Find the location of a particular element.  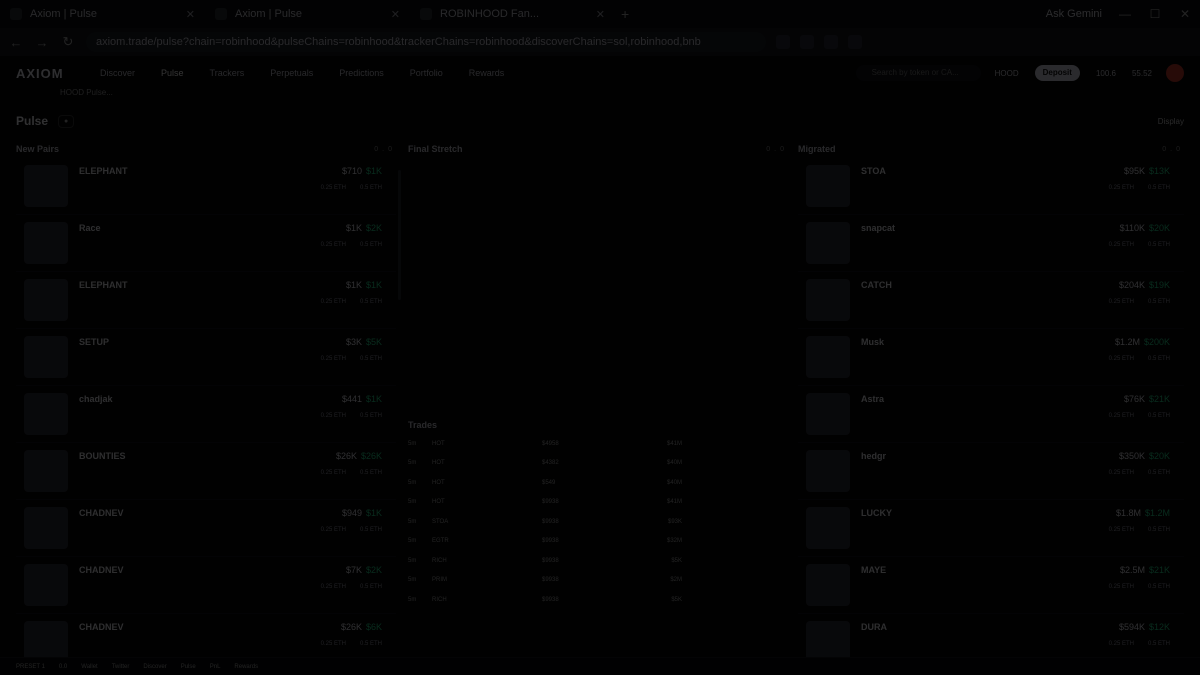

token-card: STOA $95K $13K 0.25 ETH 0.5 ETH is located at coordinates (991, 186).